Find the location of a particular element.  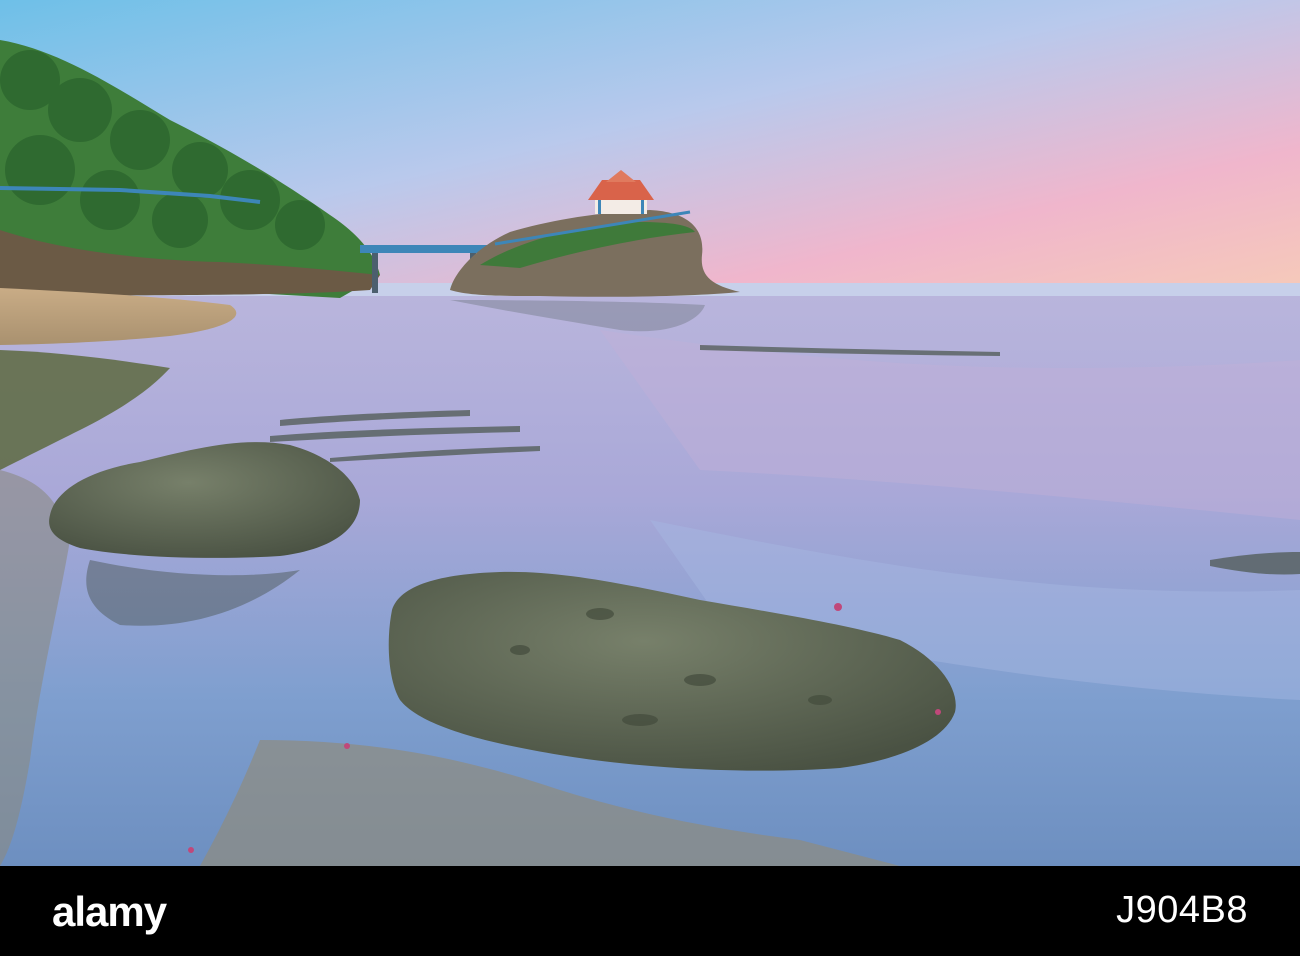

bridge-pillar-left is located at coordinates (375, 273).